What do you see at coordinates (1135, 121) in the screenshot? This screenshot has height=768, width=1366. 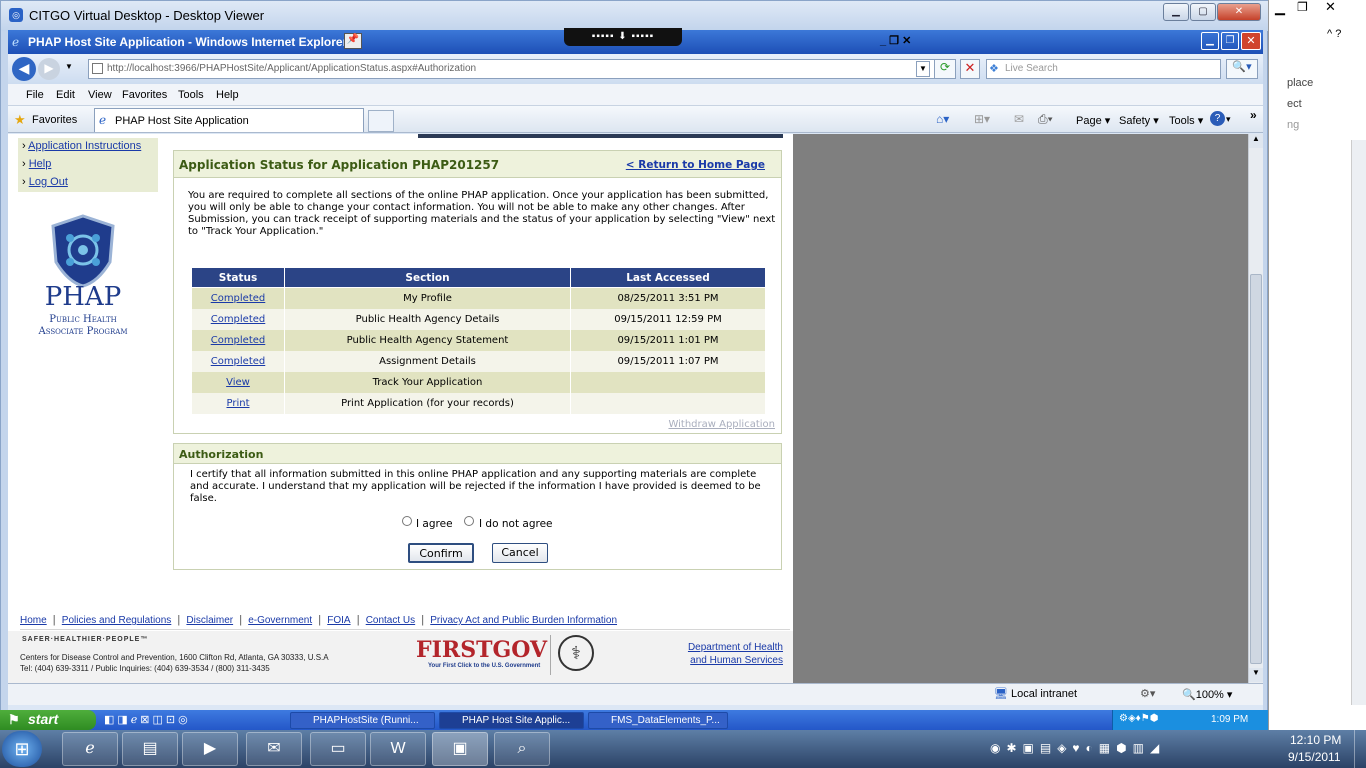 I see `safety-menu-label: Safety` at bounding box center [1135, 121].